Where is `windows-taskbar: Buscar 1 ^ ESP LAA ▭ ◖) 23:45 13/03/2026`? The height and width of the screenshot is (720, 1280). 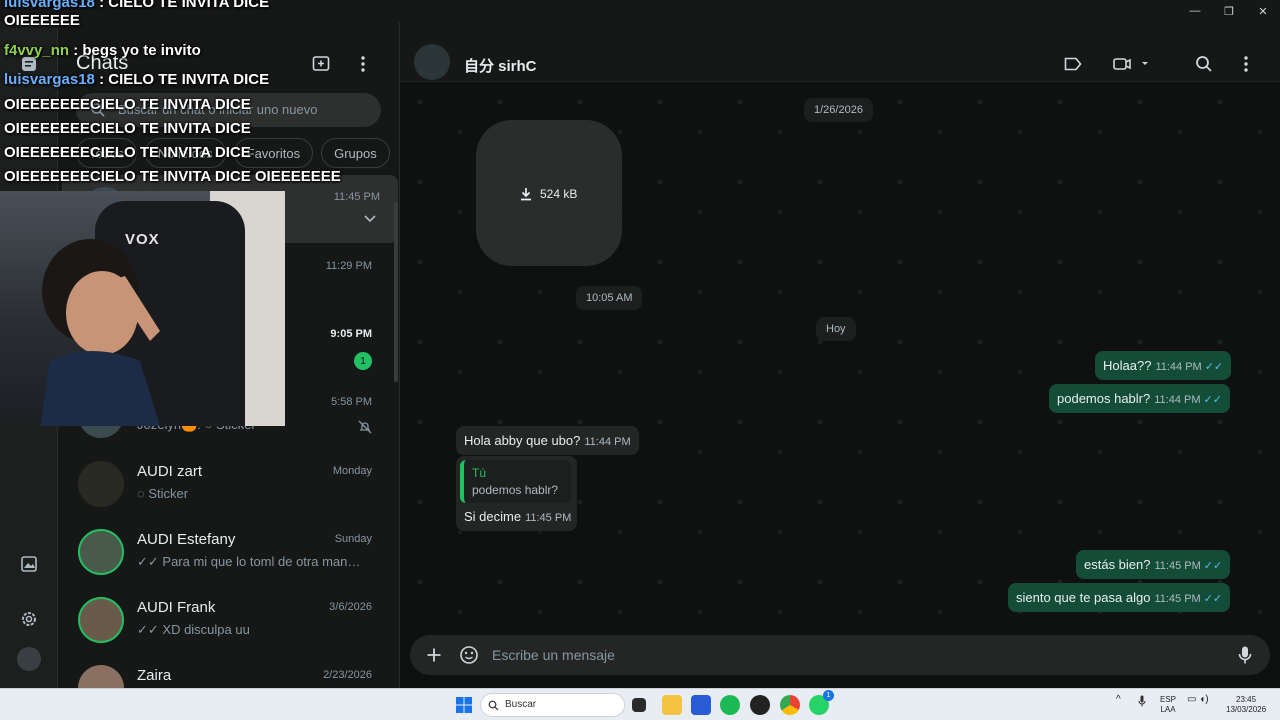
windows-taskbar: Buscar 1 ^ ESP LAA ▭ ◖) 23:45 13/03/2026 is located at coordinates (640, 704).